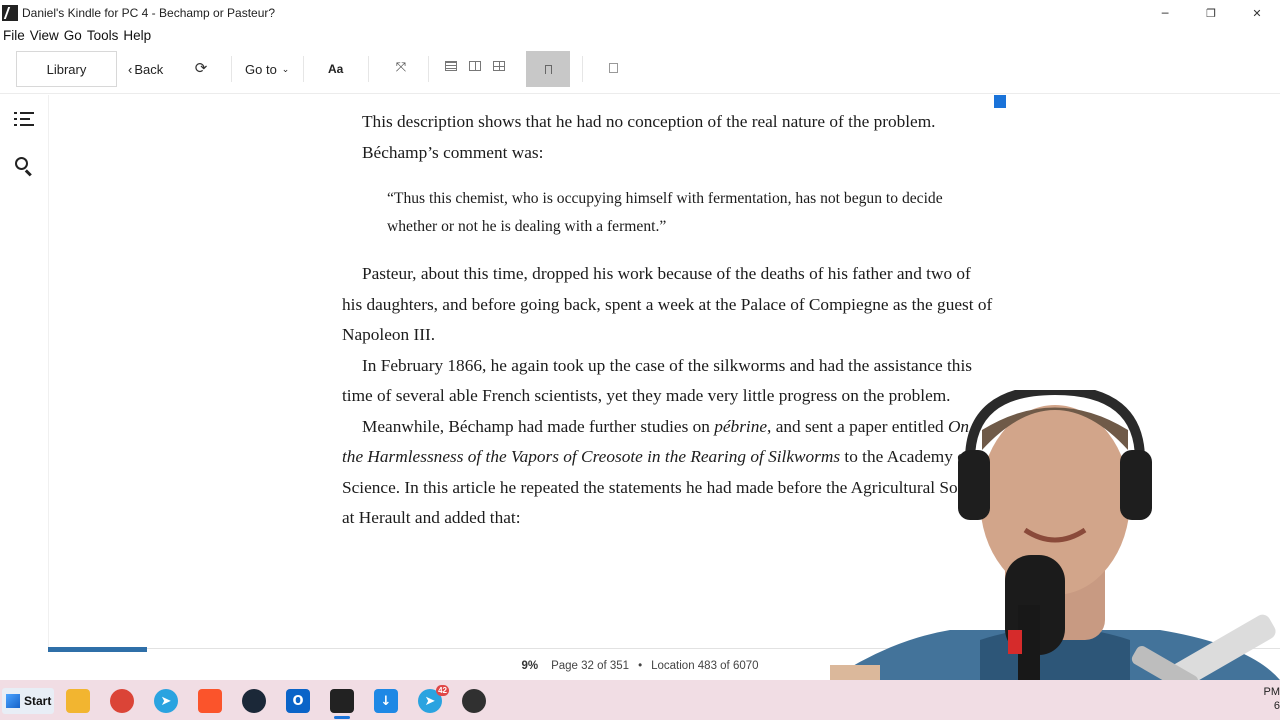 This screenshot has height=720, width=1280. I want to click on bookmark-corner-marker, so click(1000, 101).